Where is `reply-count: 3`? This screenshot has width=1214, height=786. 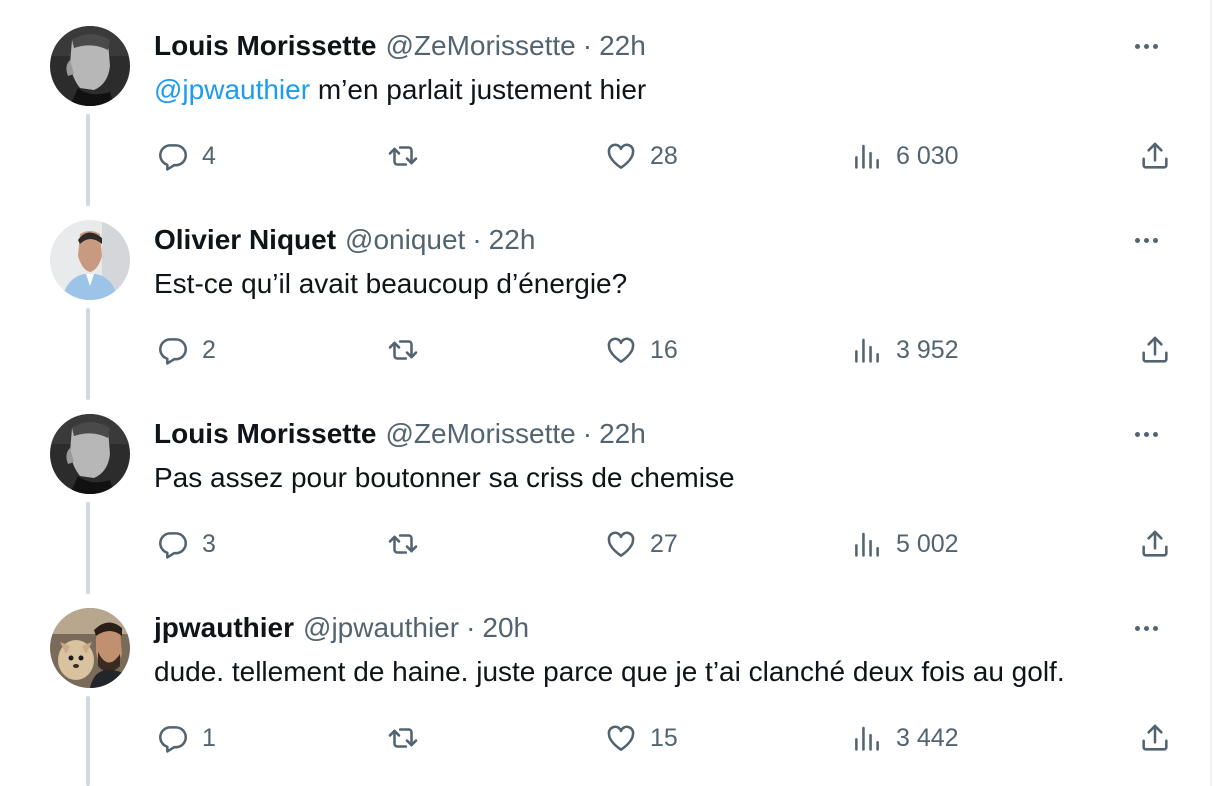 reply-count: 3 is located at coordinates (209, 543).